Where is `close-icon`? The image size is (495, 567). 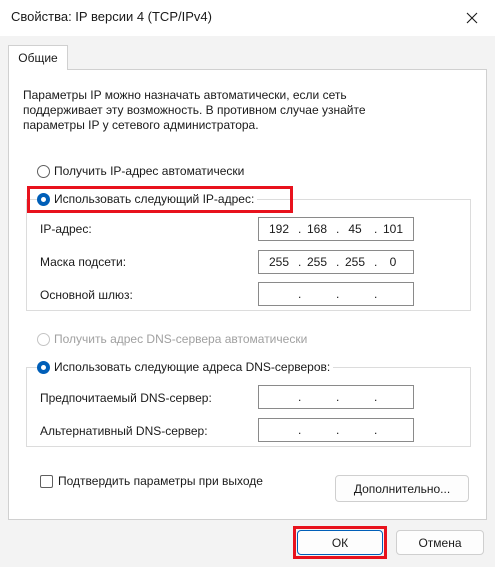
close-icon is located at coordinates (472, 18).